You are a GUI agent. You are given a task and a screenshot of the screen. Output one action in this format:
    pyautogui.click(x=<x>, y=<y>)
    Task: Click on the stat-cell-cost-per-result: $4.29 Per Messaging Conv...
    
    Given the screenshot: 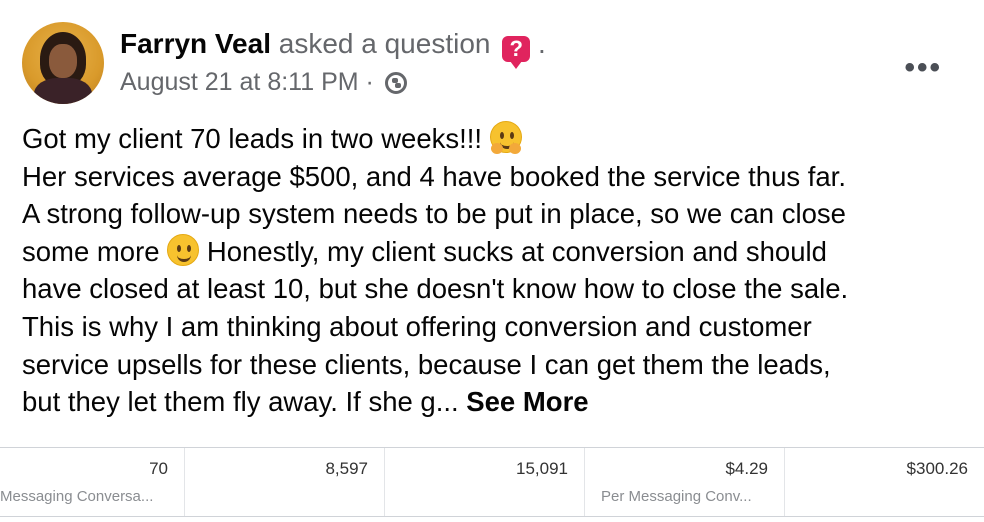 What is the action you would take?
    pyautogui.click(x=685, y=482)
    